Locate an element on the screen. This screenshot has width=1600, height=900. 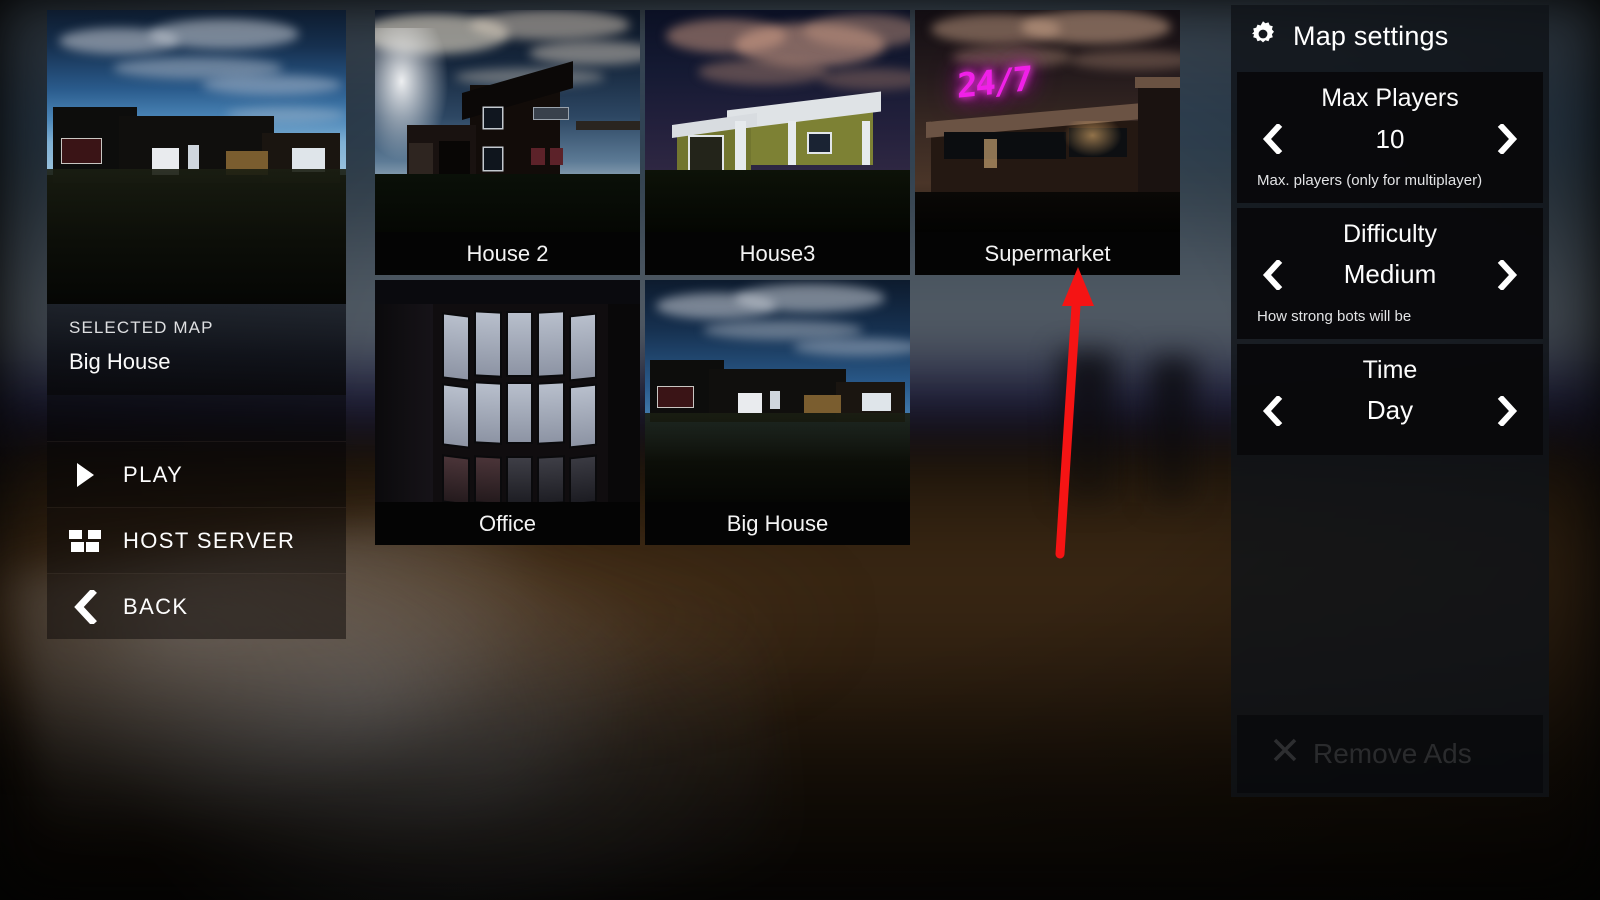
setting-difficulty-value: Medium is located at coordinates (1390, 274).